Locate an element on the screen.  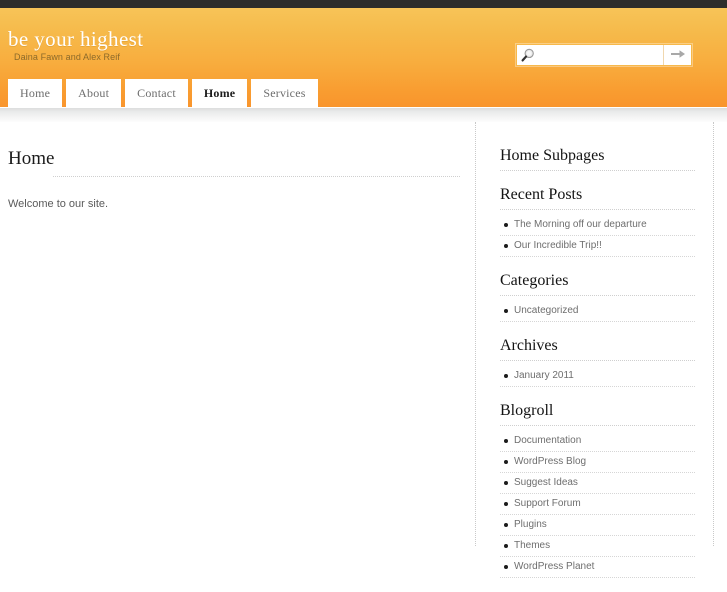
right-edge-divider is located at coordinates (713, 334).